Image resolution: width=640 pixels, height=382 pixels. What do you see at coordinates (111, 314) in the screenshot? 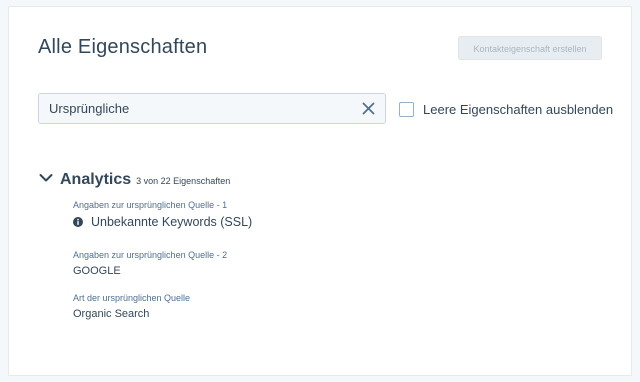
I see `property-value: Organic Search` at bounding box center [111, 314].